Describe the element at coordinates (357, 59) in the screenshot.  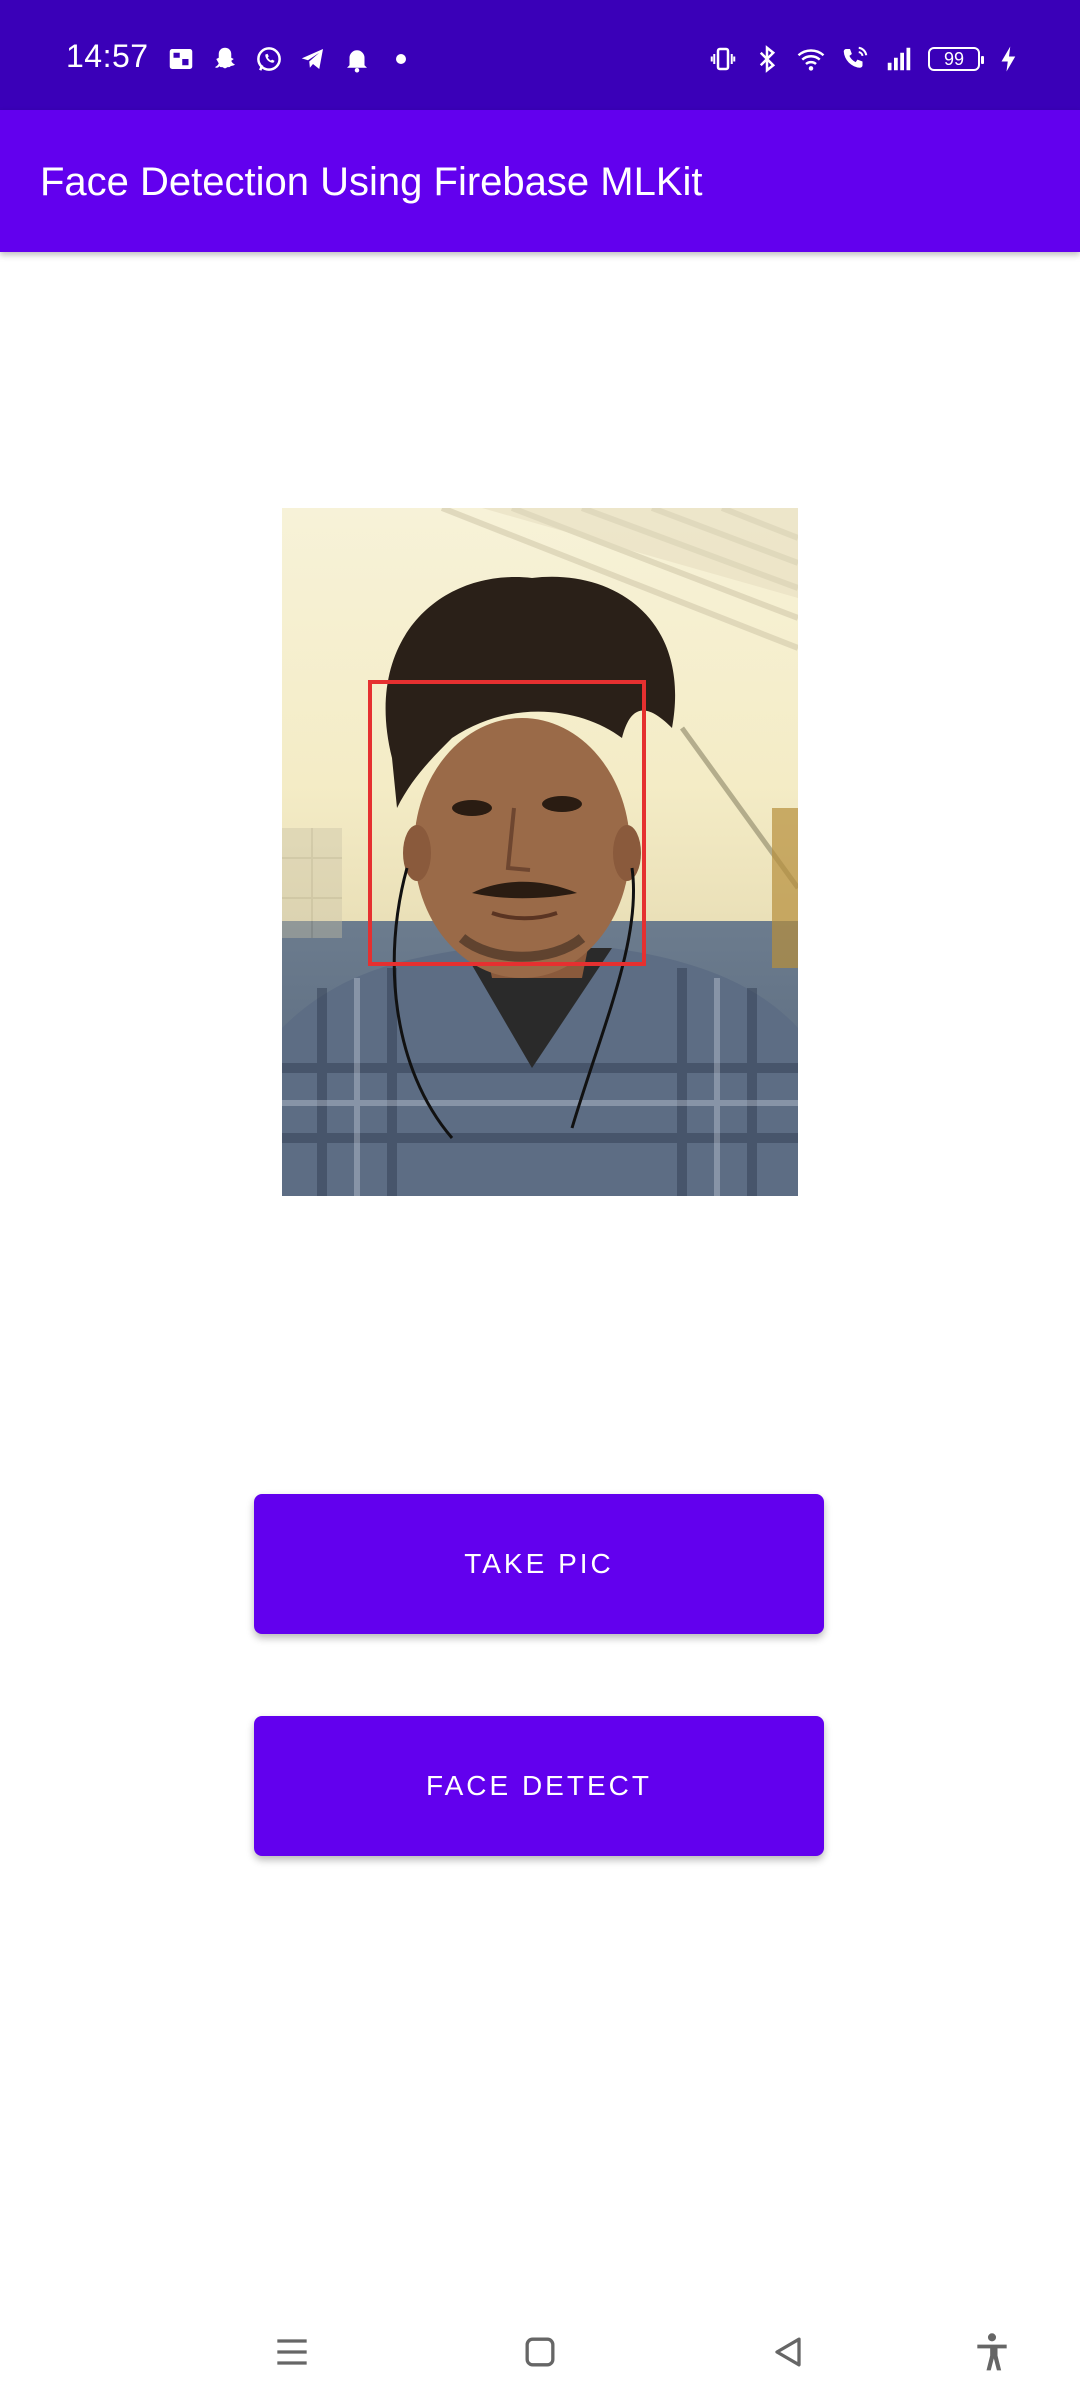
I see `bell-icon` at that location.